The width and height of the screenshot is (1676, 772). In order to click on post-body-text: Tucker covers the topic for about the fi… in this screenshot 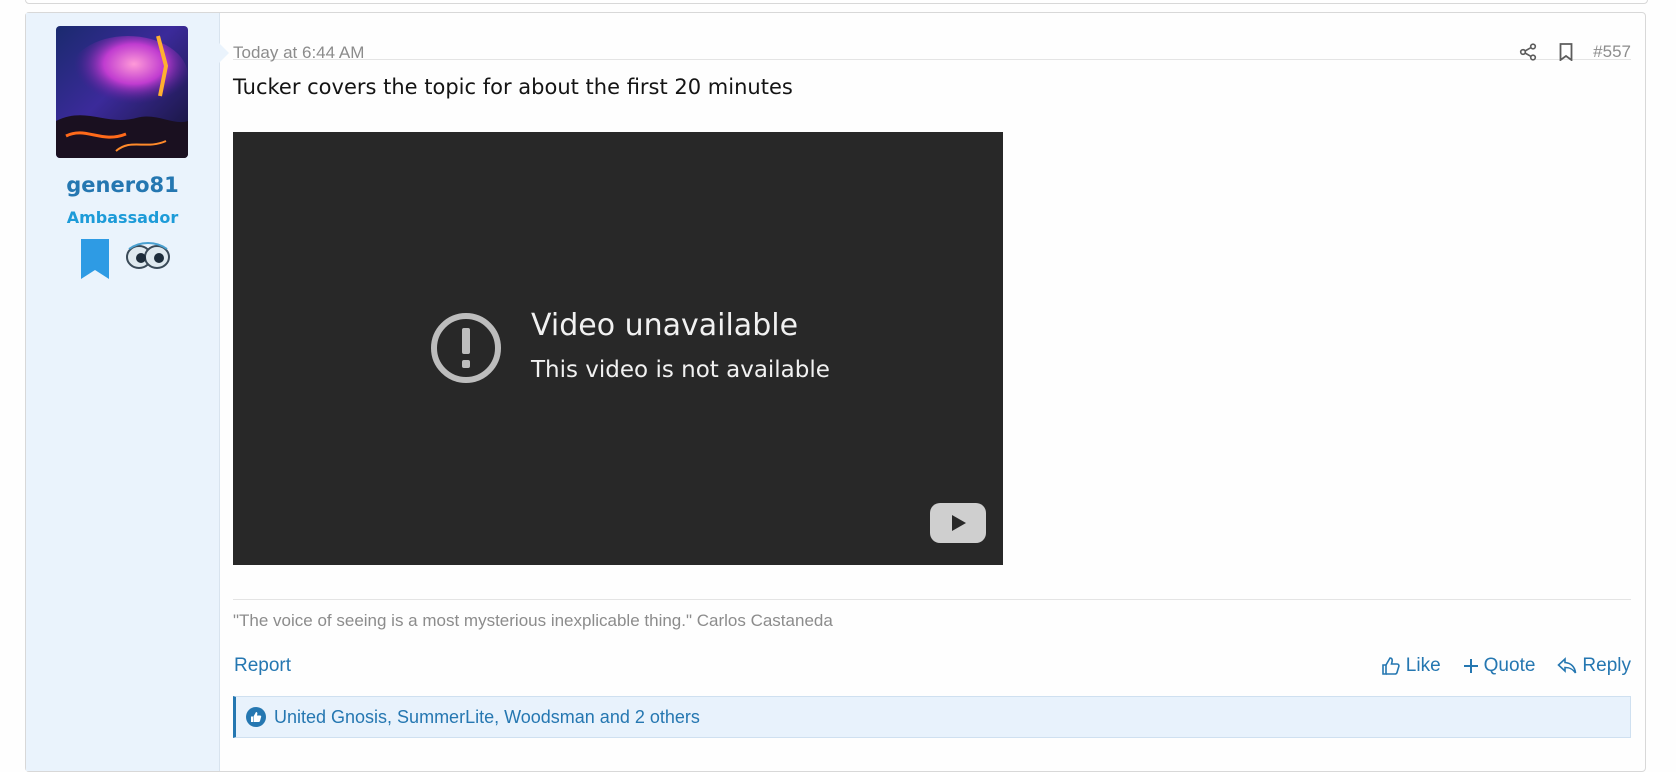, I will do `click(513, 87)`.